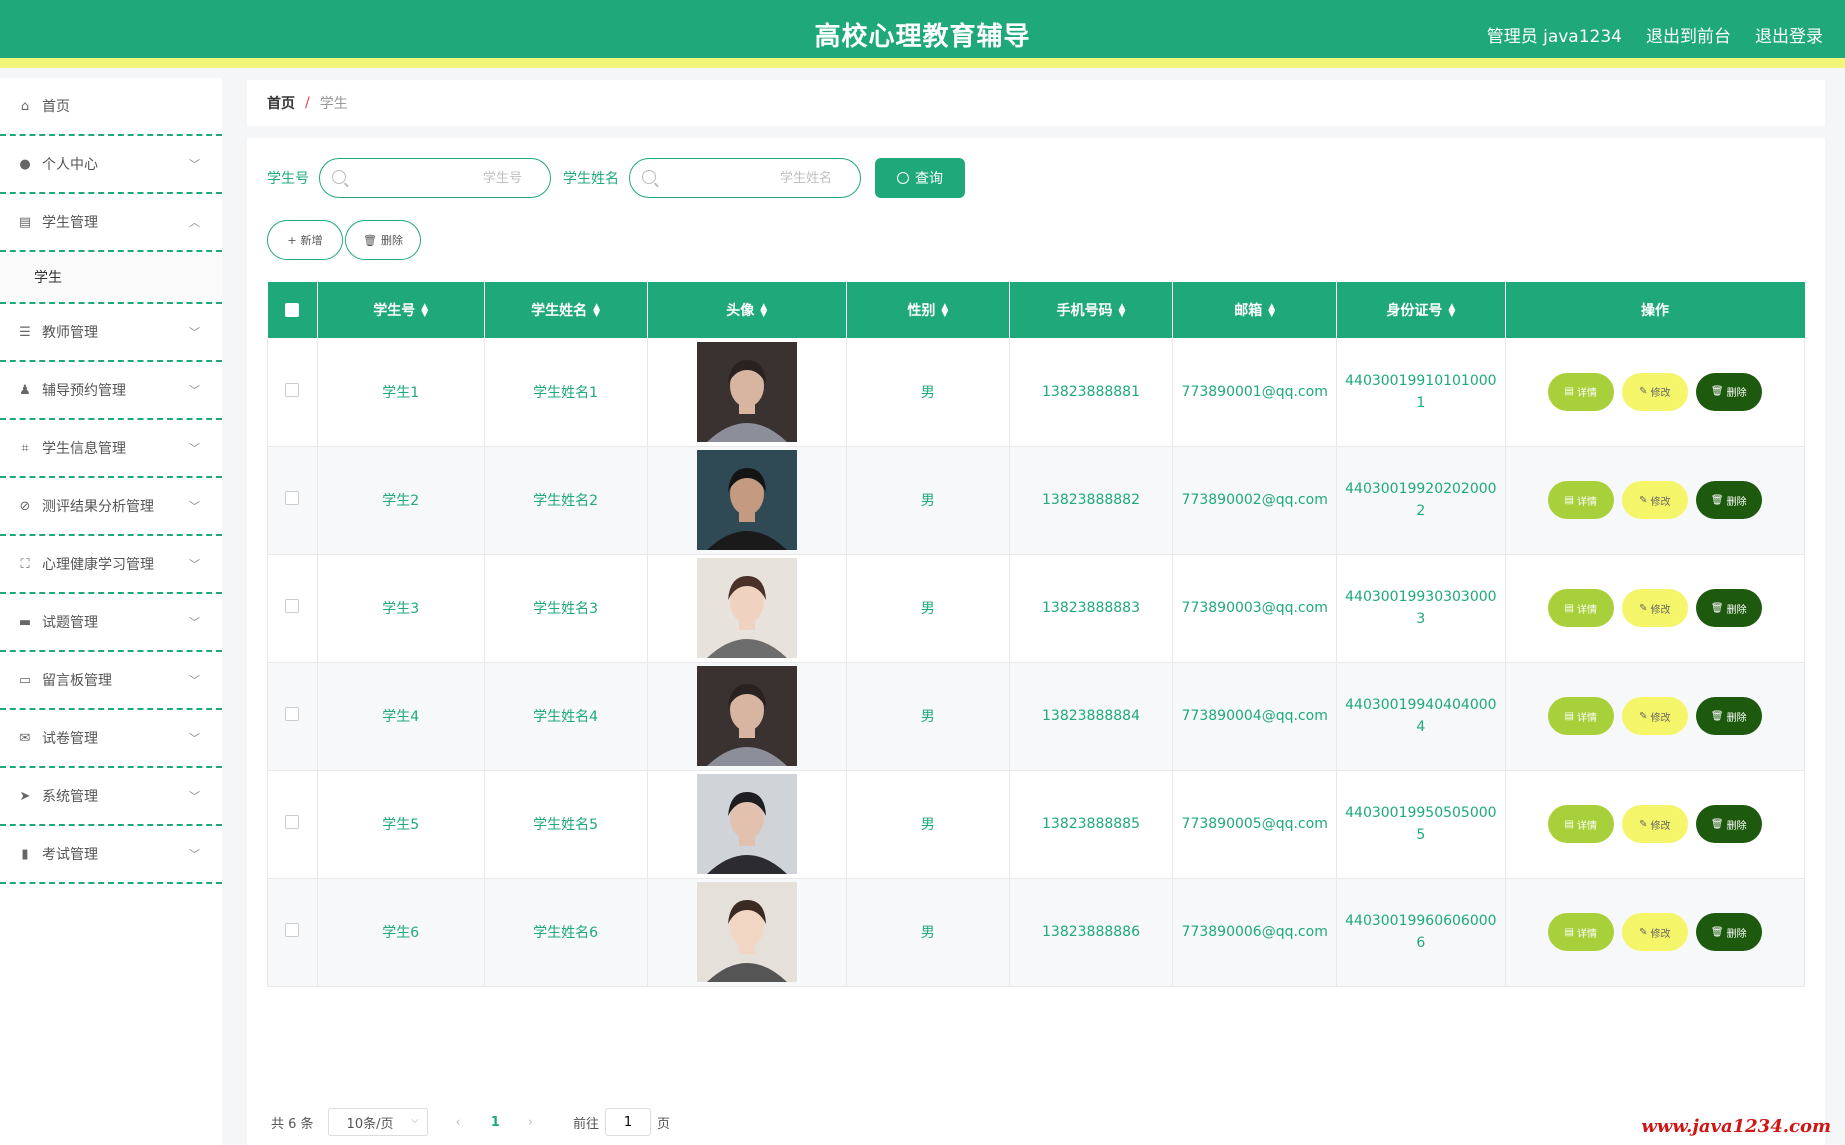  Describe the element at coordinates (111, 855) in the screenshot. I see `sidebar-item: ▮ 考试管理 ﹀` at that location.